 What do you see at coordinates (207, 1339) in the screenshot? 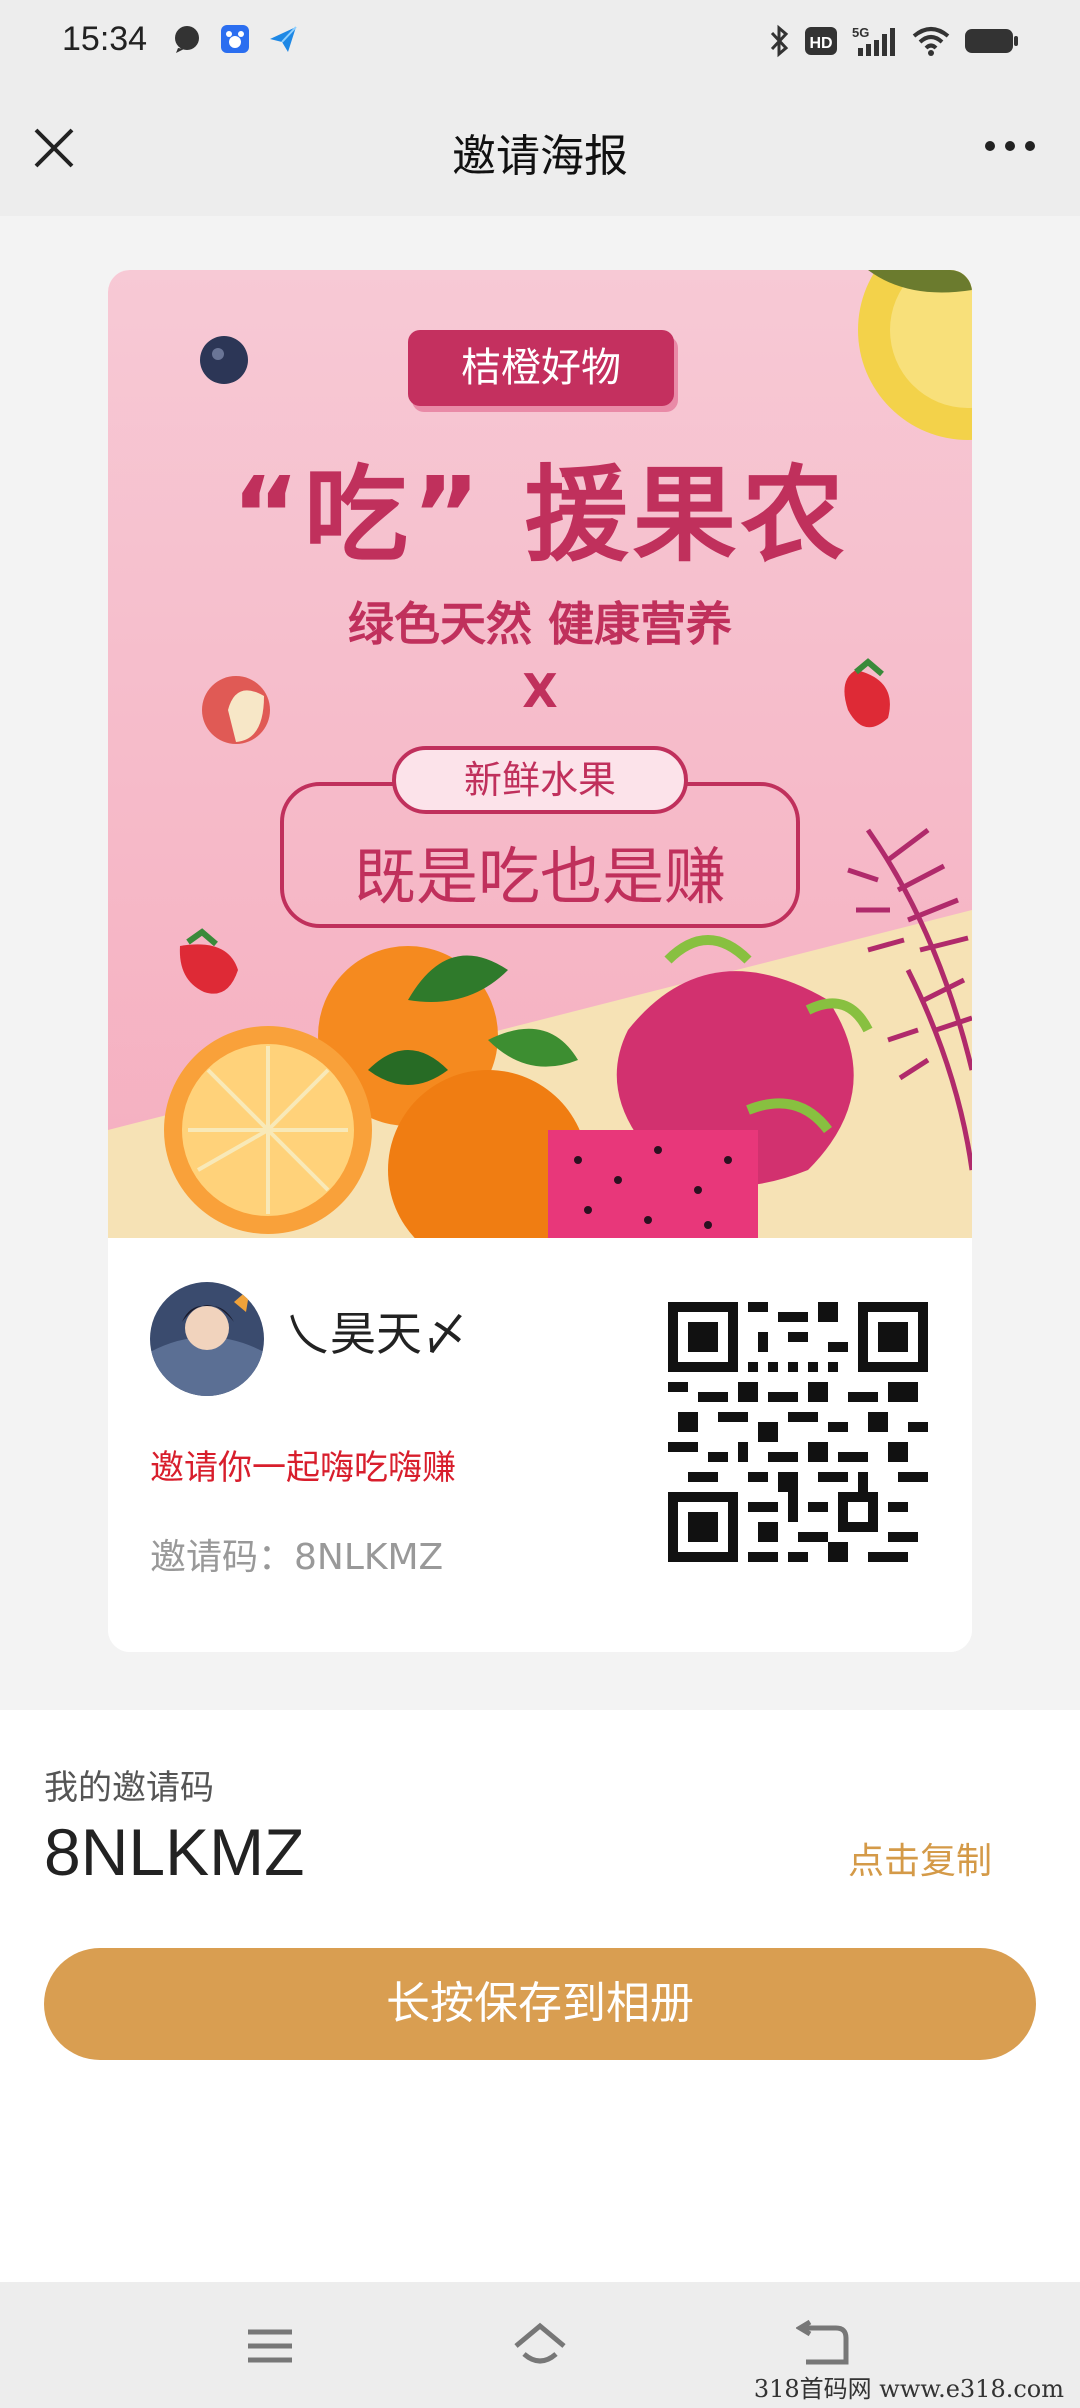
I see `avatar` at bounding box center [207, 1339].